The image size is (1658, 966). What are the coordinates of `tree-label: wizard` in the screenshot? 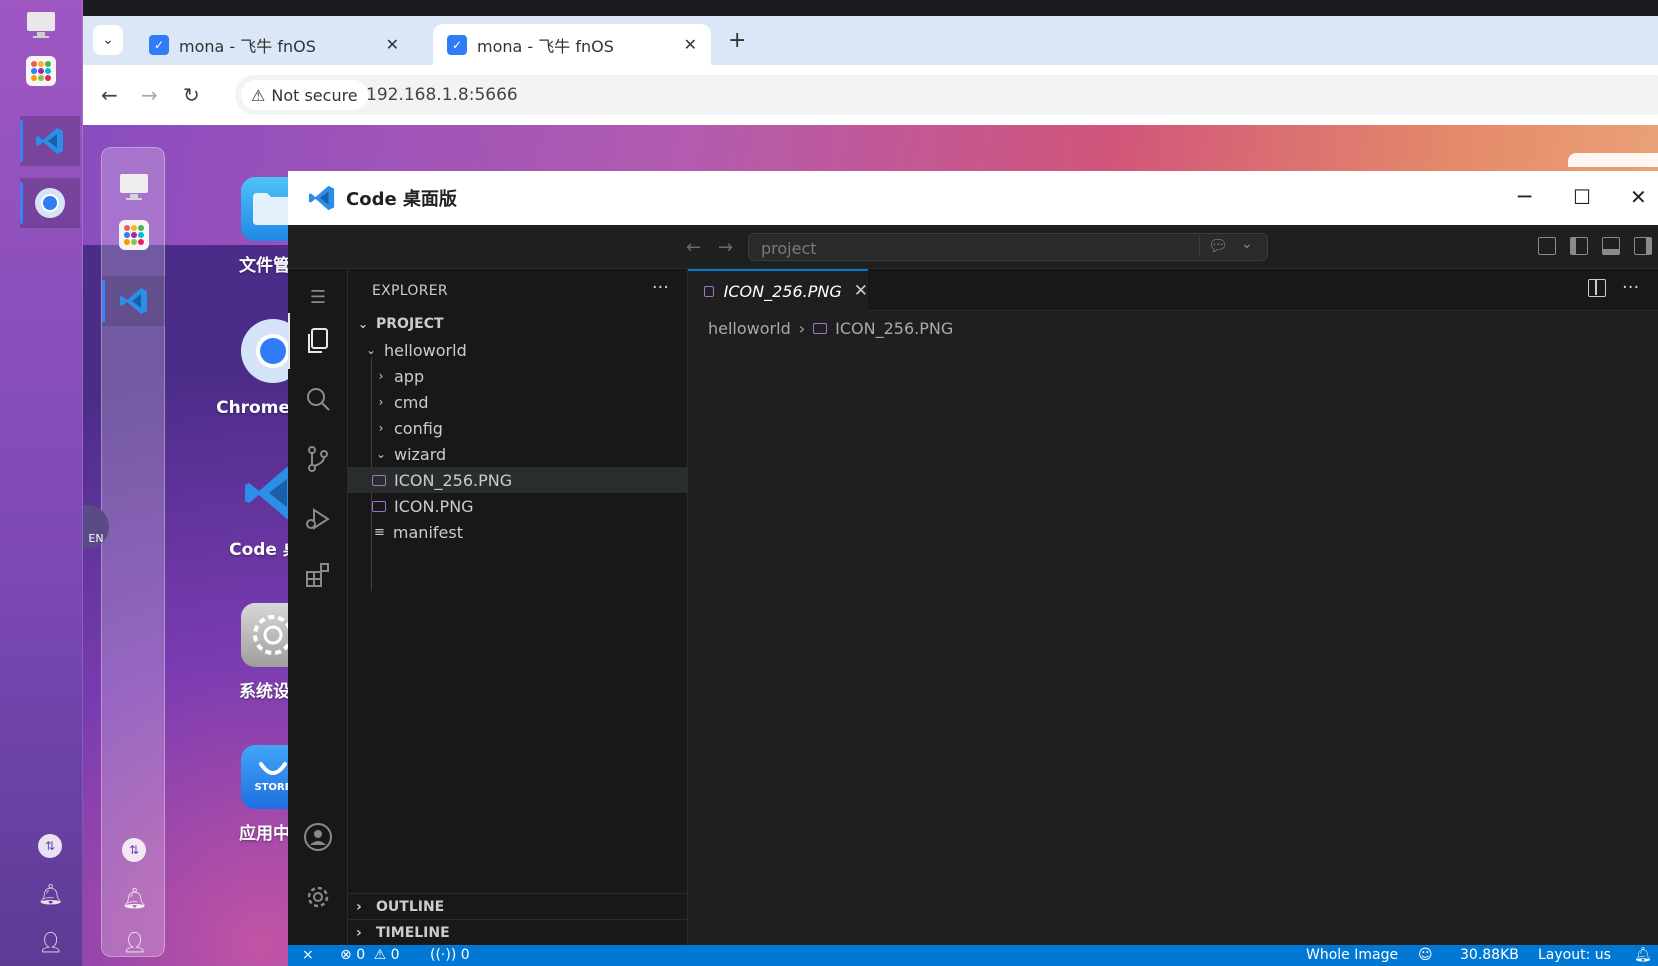 It's located at (420, 454).